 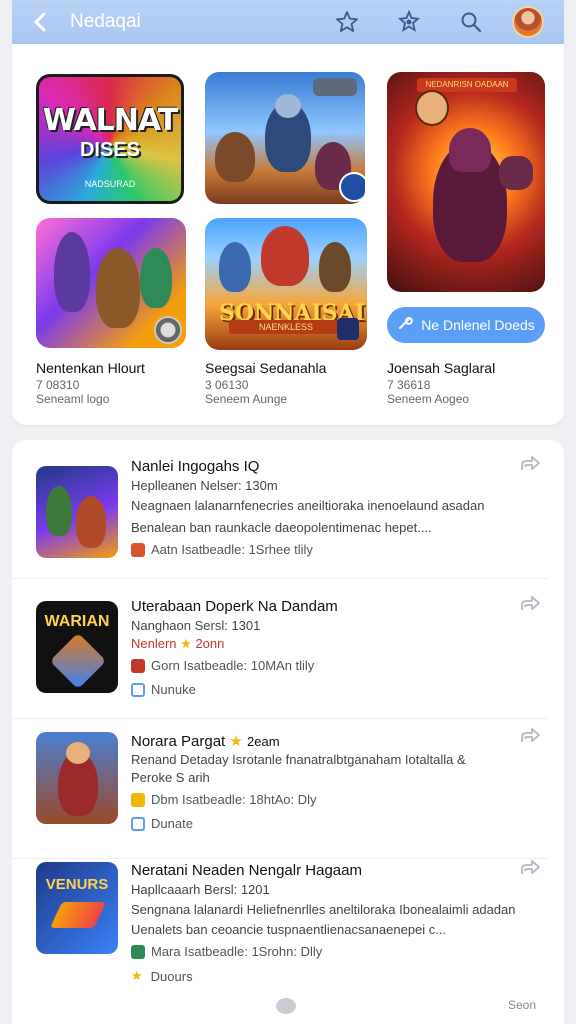 I want to click on meta-text: Nunuke, so click(x=173, y=689).